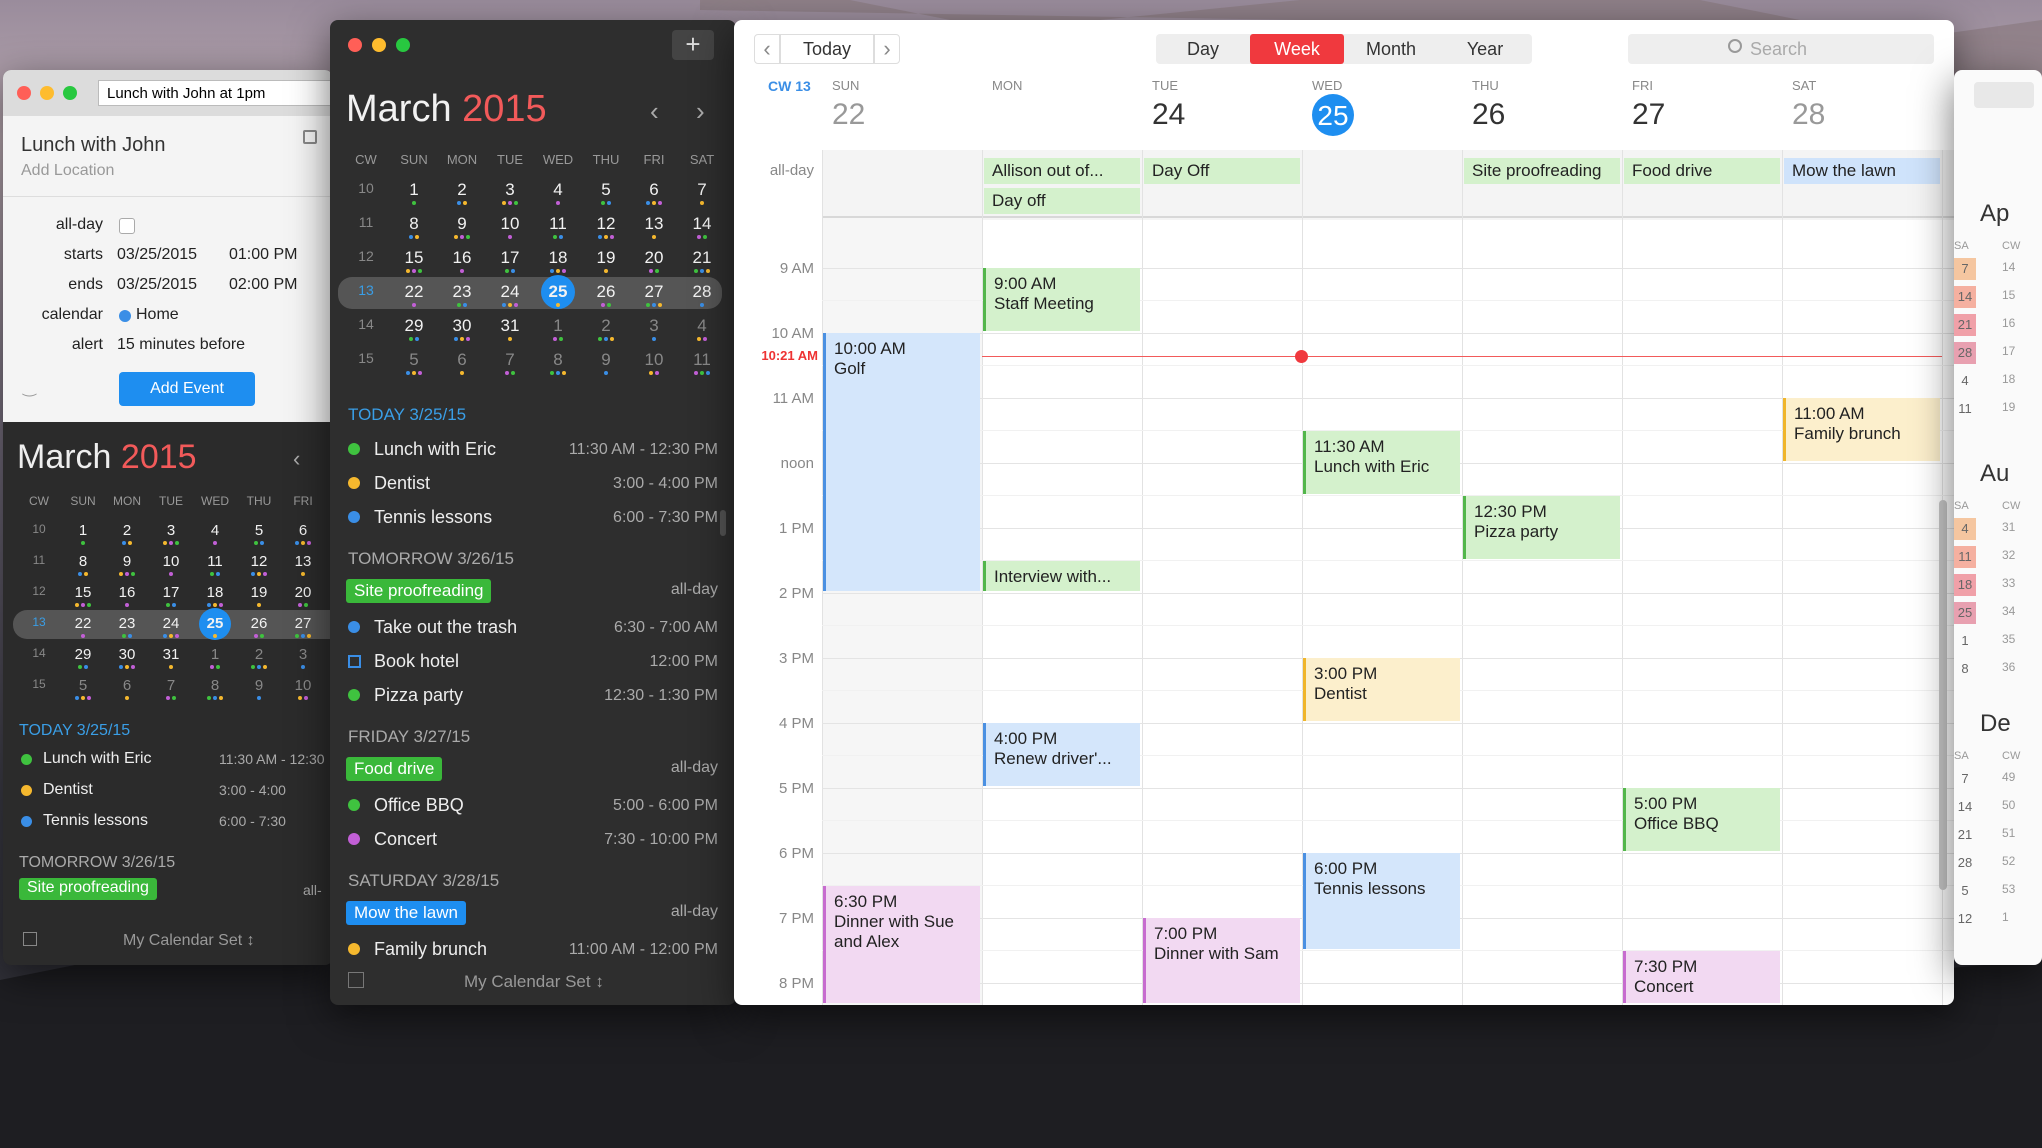  What do you see at coordinates (157, 255) in the screenshot?
I see `starts-date: 03/25/2015` at bounding box center [157, 255].